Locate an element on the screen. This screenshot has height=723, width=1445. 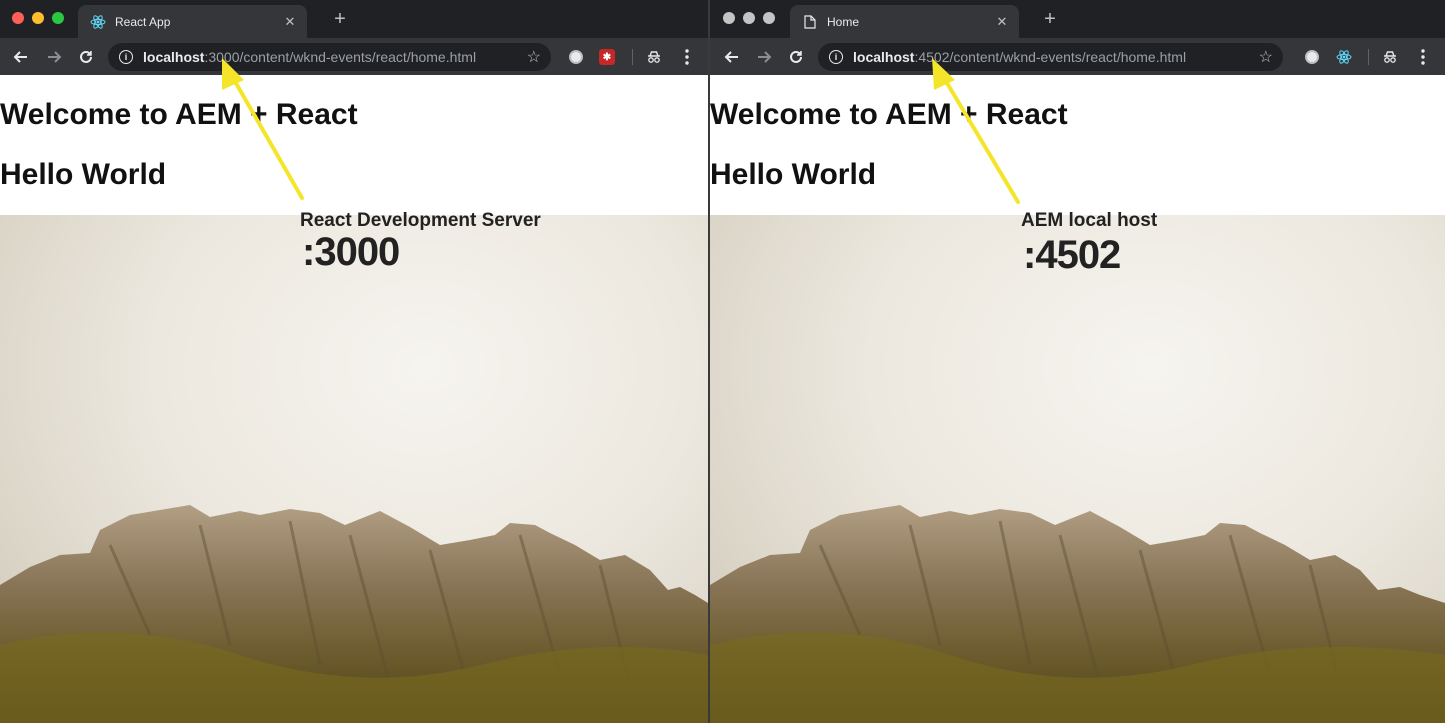
tab-title: React App is located at coordinates (143, 21).